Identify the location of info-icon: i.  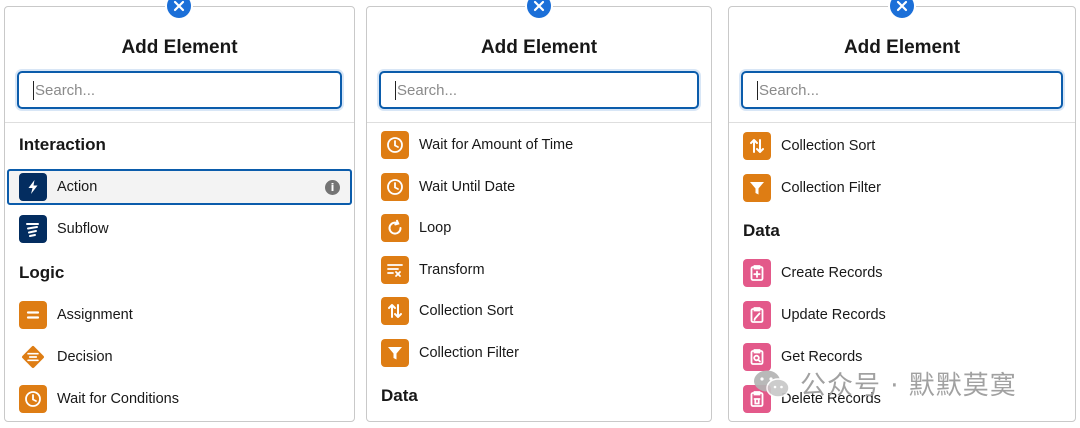
(332, 187).